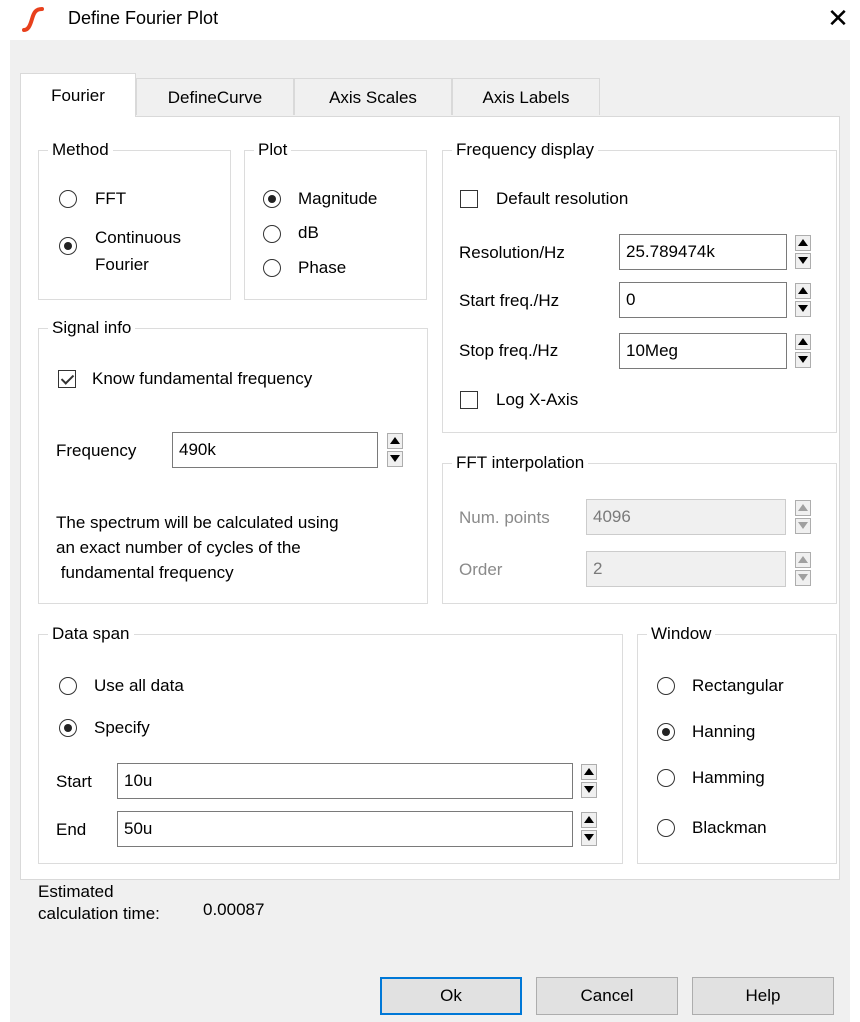 Image resolution: width=860 pixels, height=1022 pixels. I want to click on know-fundamental-label: Know fundamental frequency, so click(202, 378).